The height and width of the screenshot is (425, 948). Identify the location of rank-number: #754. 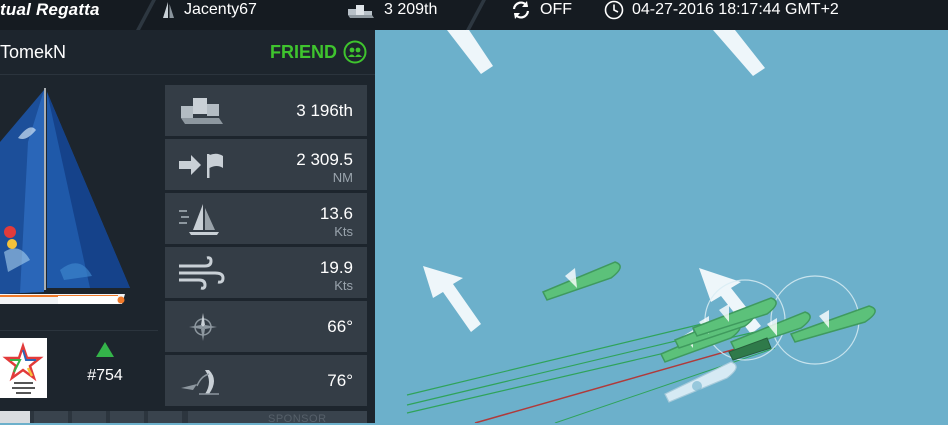
(105, 375).